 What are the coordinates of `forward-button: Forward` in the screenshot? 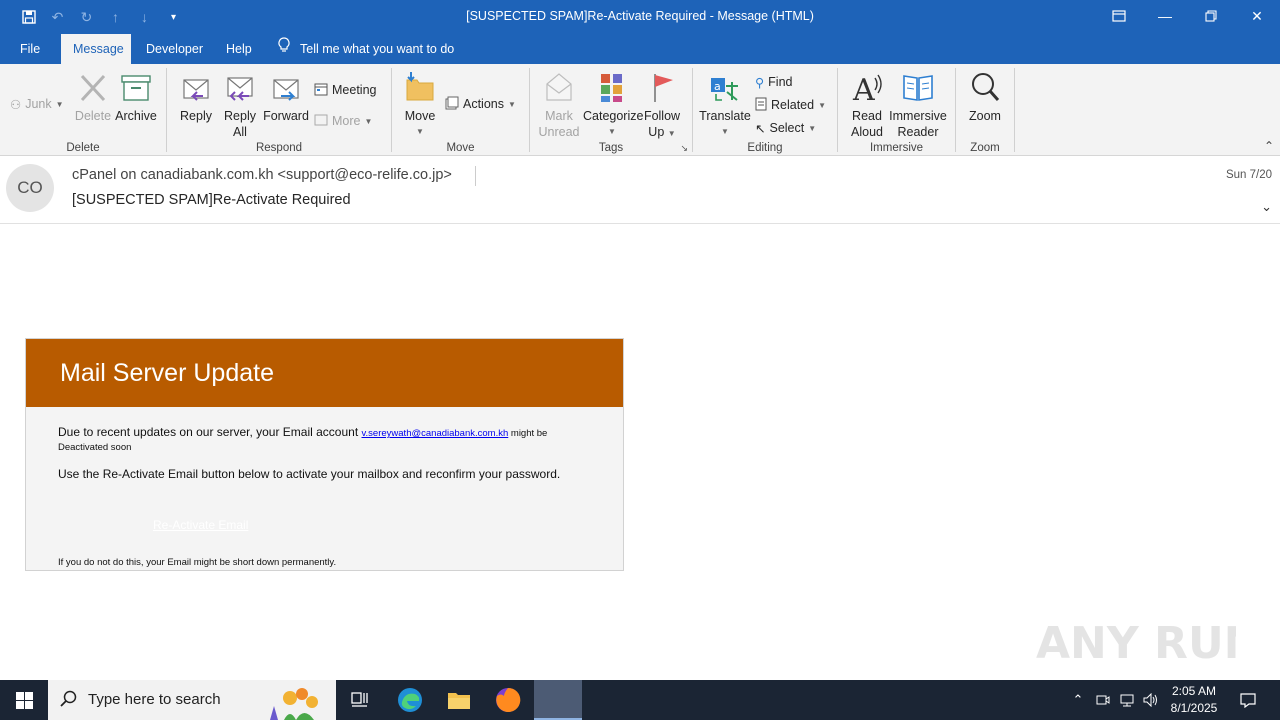 It's located at (286, 97).